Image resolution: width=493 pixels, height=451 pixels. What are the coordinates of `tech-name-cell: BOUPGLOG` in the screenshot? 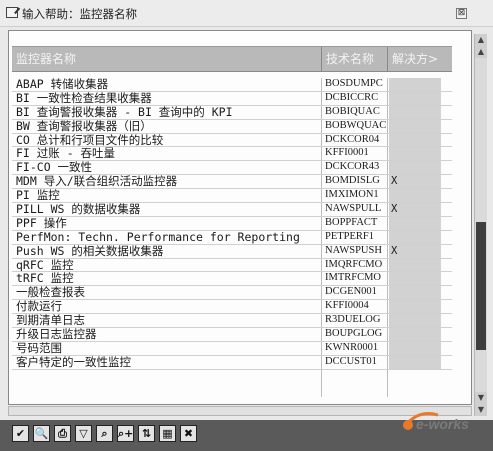 It's located at (354, 334).